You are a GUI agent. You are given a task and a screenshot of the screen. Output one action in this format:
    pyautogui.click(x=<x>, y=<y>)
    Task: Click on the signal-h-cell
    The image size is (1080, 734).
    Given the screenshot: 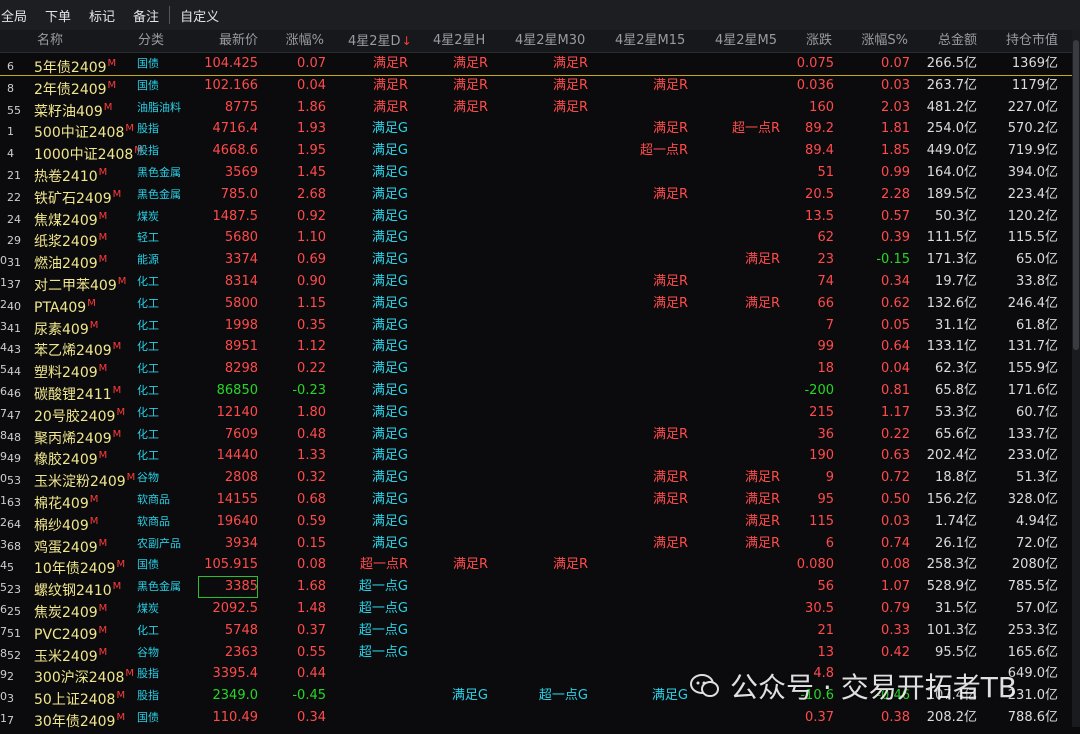 What is the action you would take?
    pyautogui.click(x=459, y=195)
    